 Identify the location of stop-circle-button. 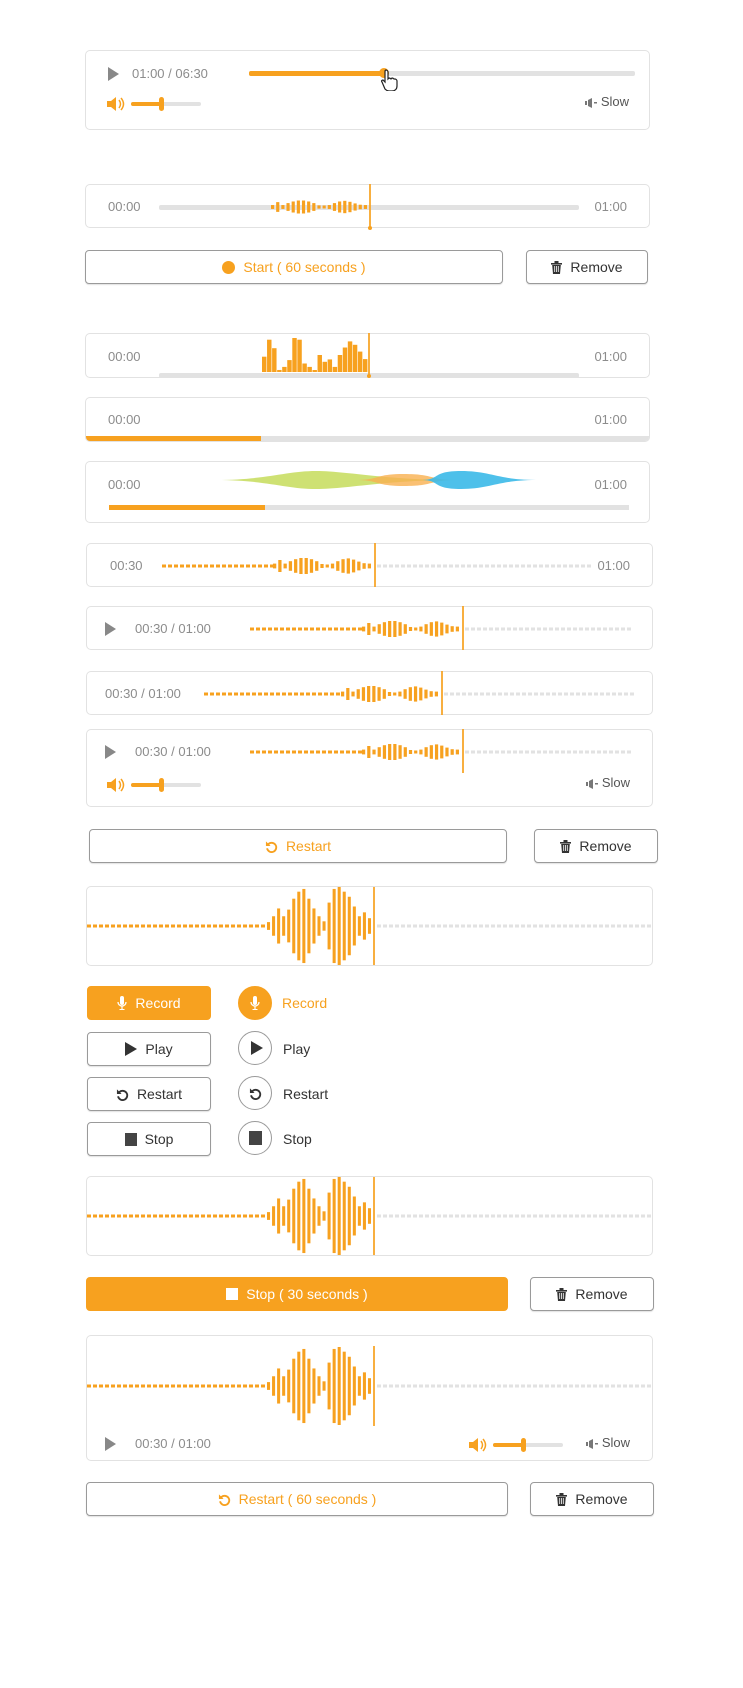
(255, 1138).